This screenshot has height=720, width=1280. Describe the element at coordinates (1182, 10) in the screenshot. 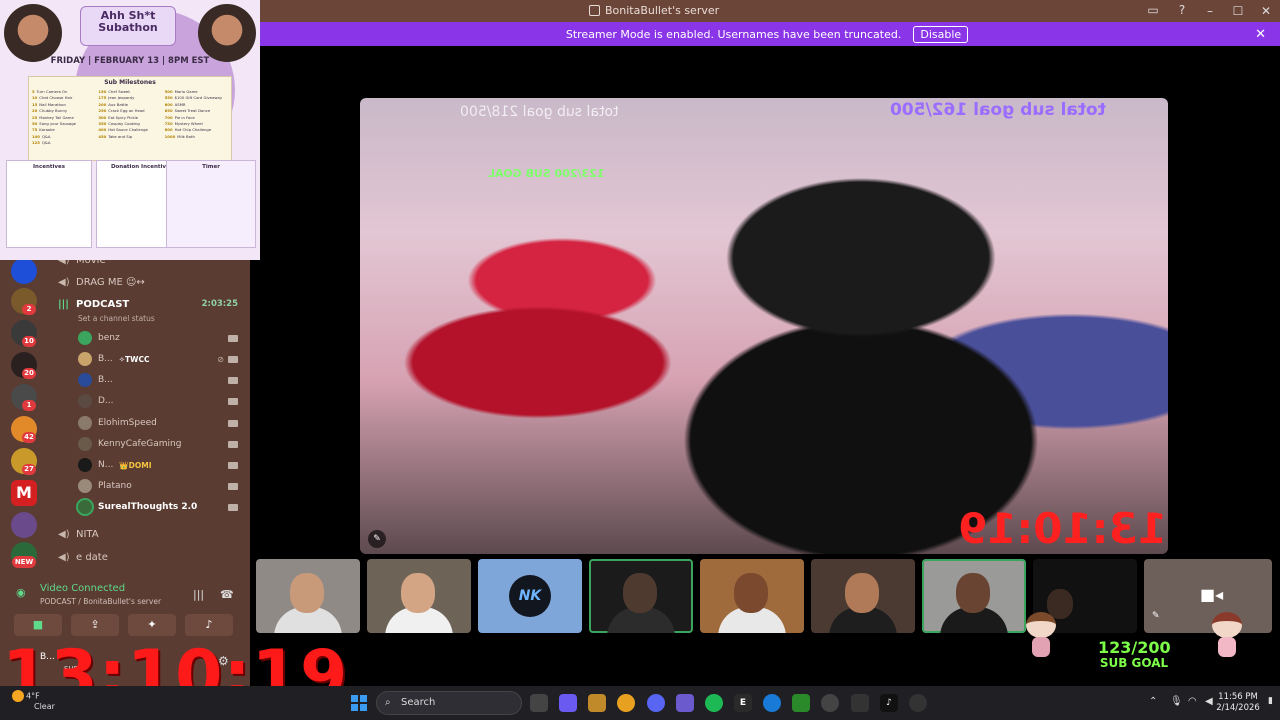

I see `help-icon: ?` at that location.